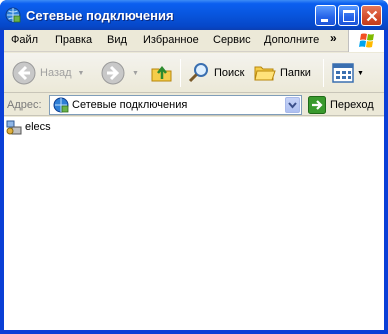  I want to click on search-button: Поиск, so click(215, 73).